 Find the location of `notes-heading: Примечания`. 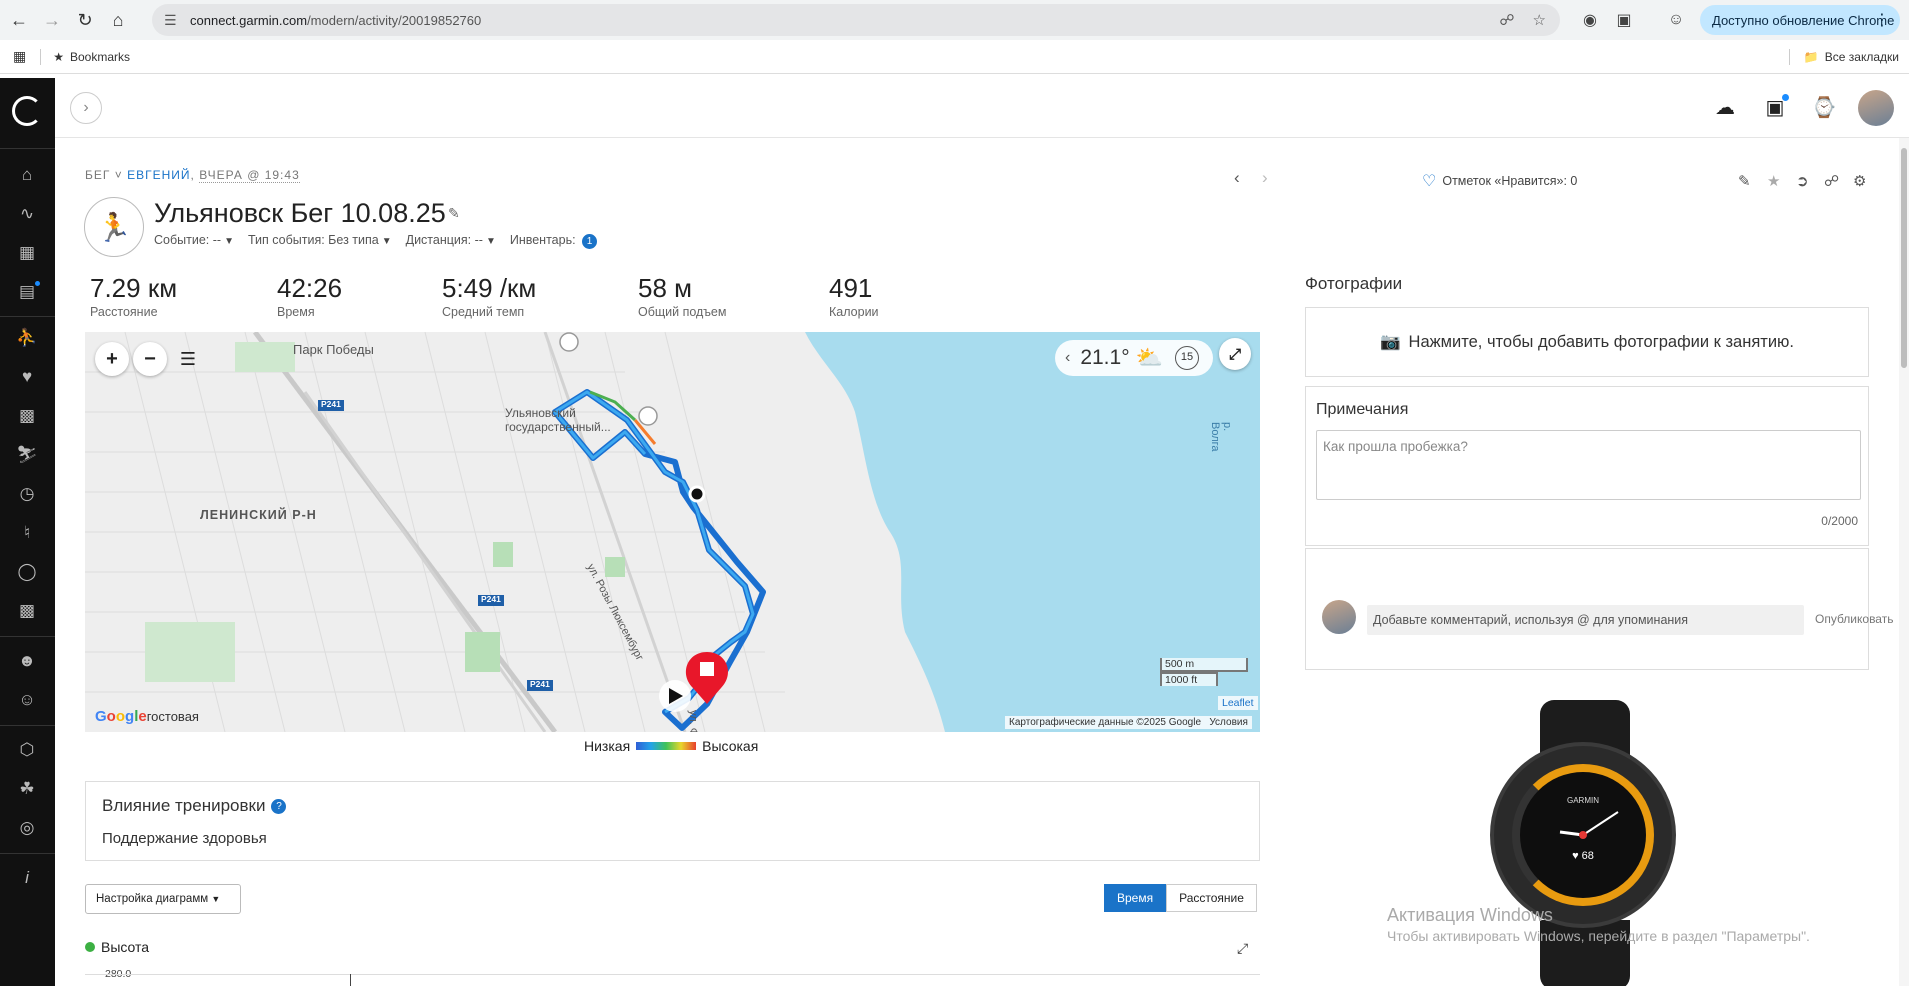

notes-heading: Примечания is located at coordinates (1362, 409).